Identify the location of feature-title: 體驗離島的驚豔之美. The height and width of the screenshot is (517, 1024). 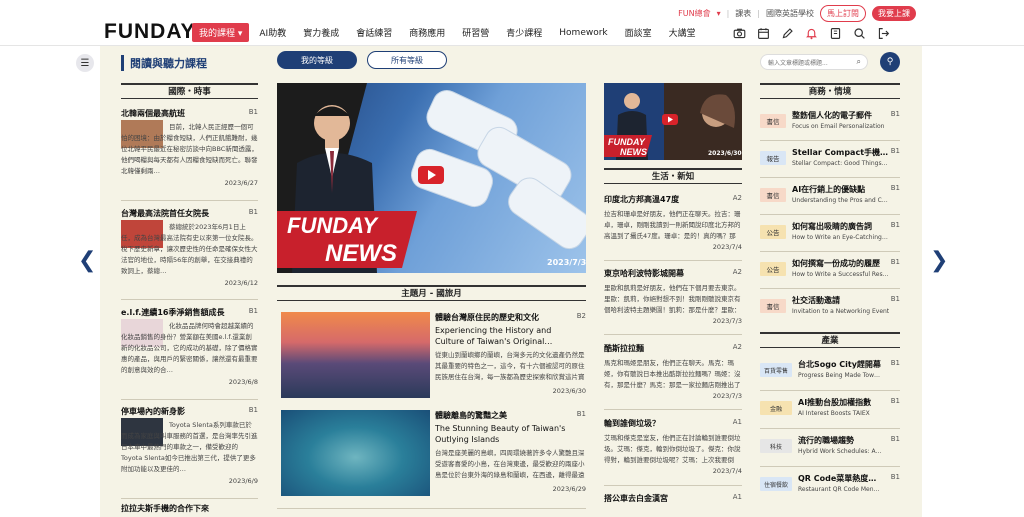
(501, 415).